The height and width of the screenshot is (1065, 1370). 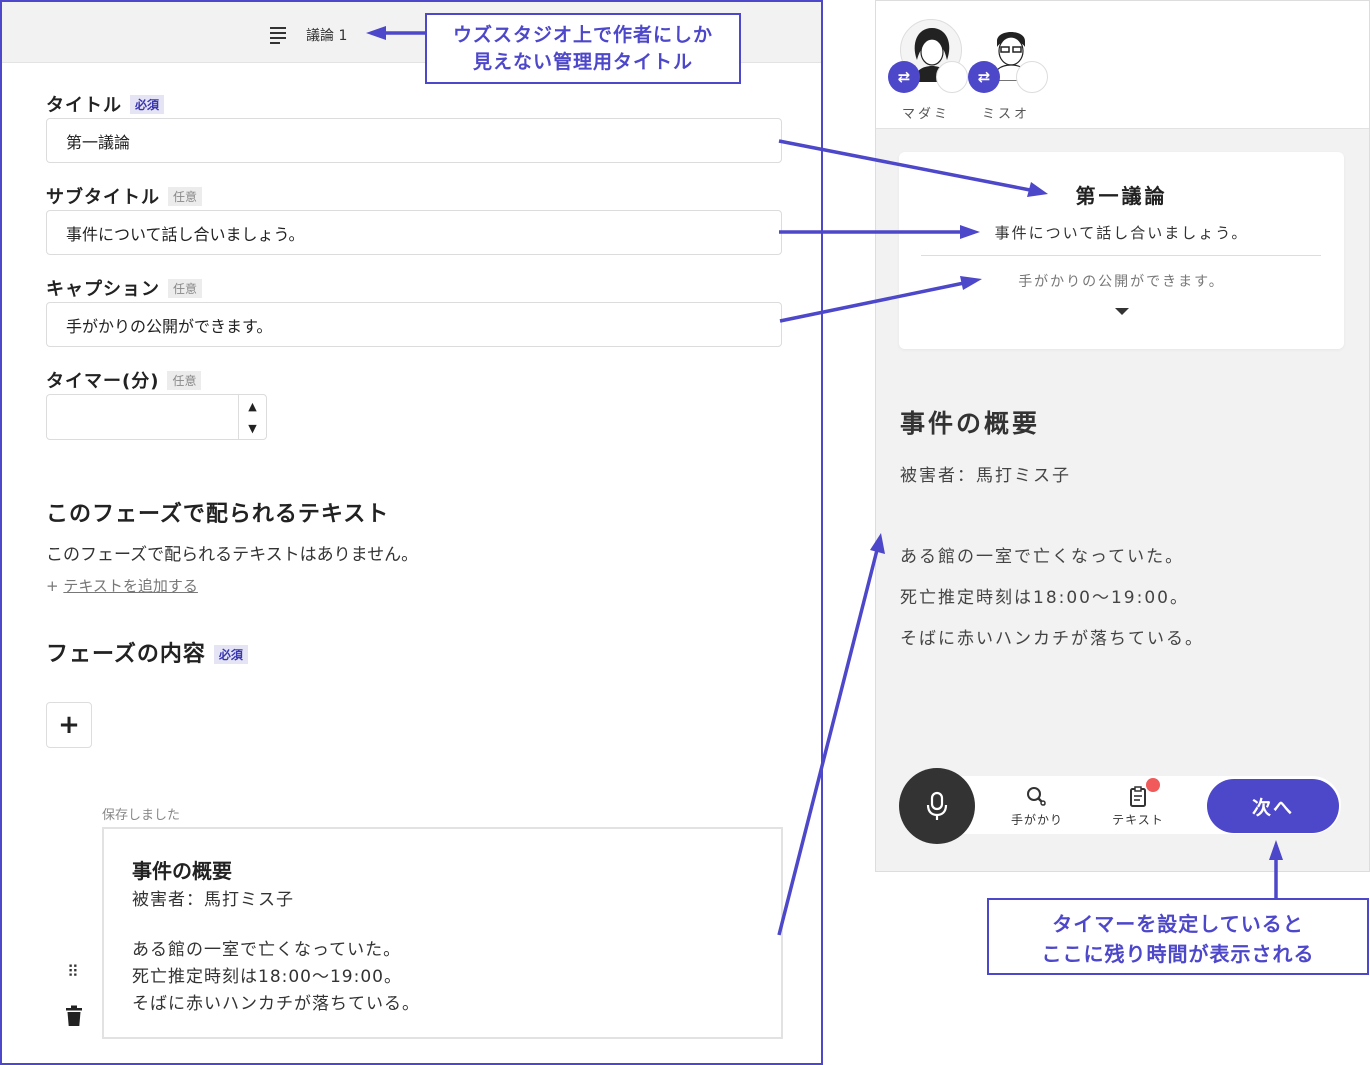 What do you see at coordinates (156, 417) in the screenshot?
I see `timer-input: ▲ ▼` at bounding box center [156, 417].